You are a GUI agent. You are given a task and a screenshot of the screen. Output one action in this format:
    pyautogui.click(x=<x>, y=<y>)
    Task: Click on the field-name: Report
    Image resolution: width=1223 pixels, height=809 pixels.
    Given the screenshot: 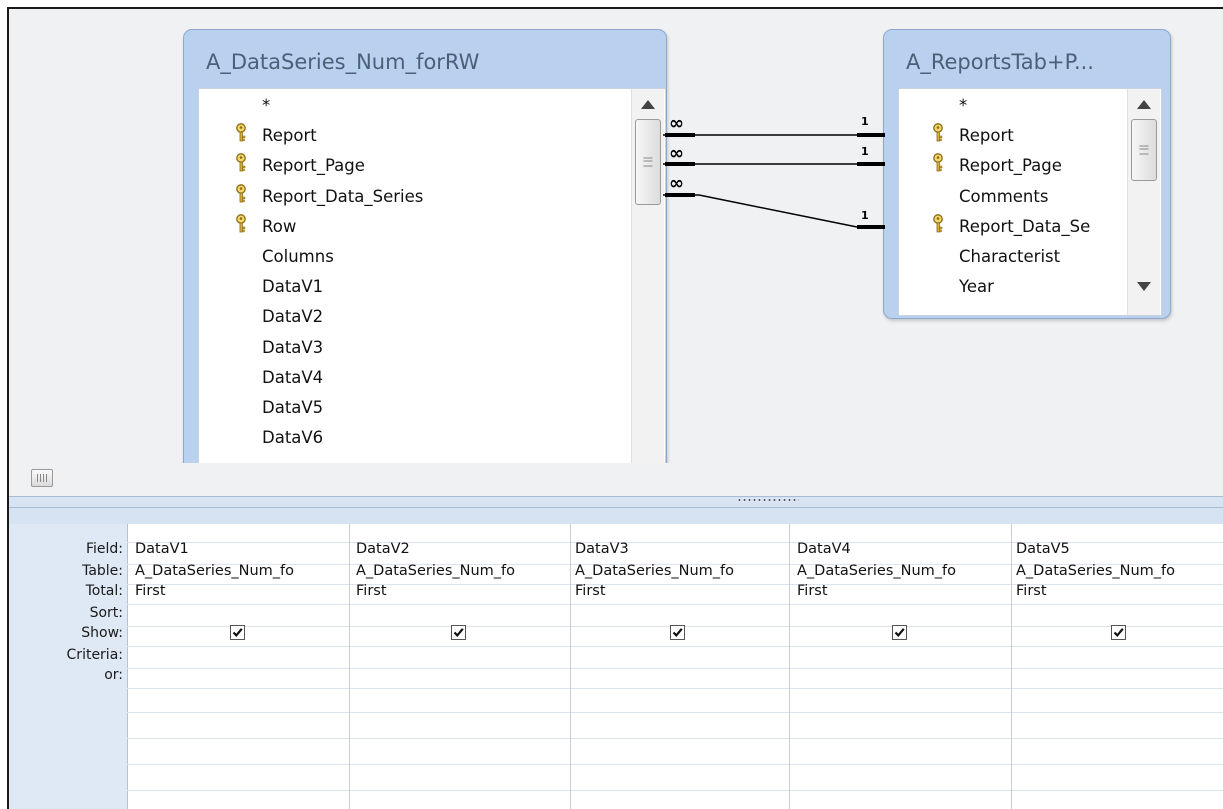 What is the action you would take?
    pyautogui.click(x=289, y=136)
    